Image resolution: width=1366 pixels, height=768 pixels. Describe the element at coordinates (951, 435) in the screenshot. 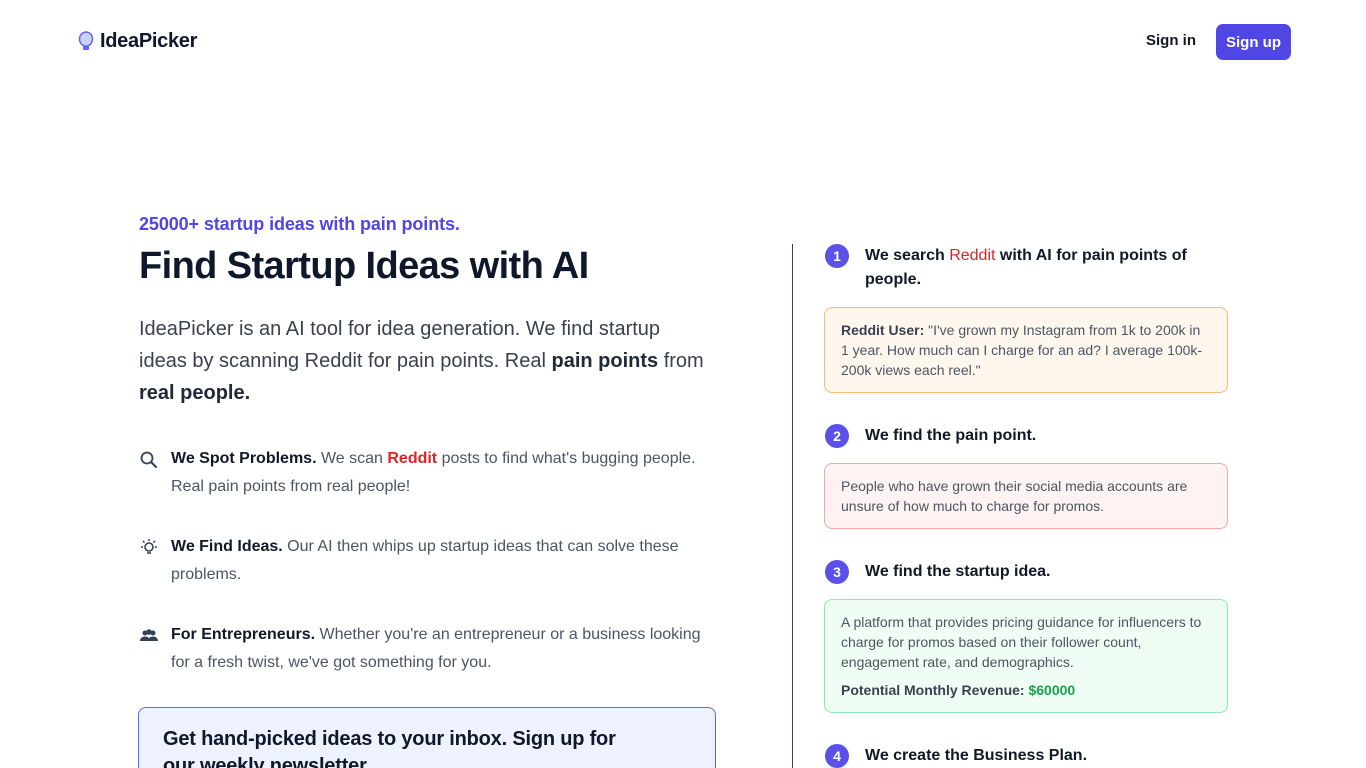

I see `step-title: We find the pain point.` at that location.